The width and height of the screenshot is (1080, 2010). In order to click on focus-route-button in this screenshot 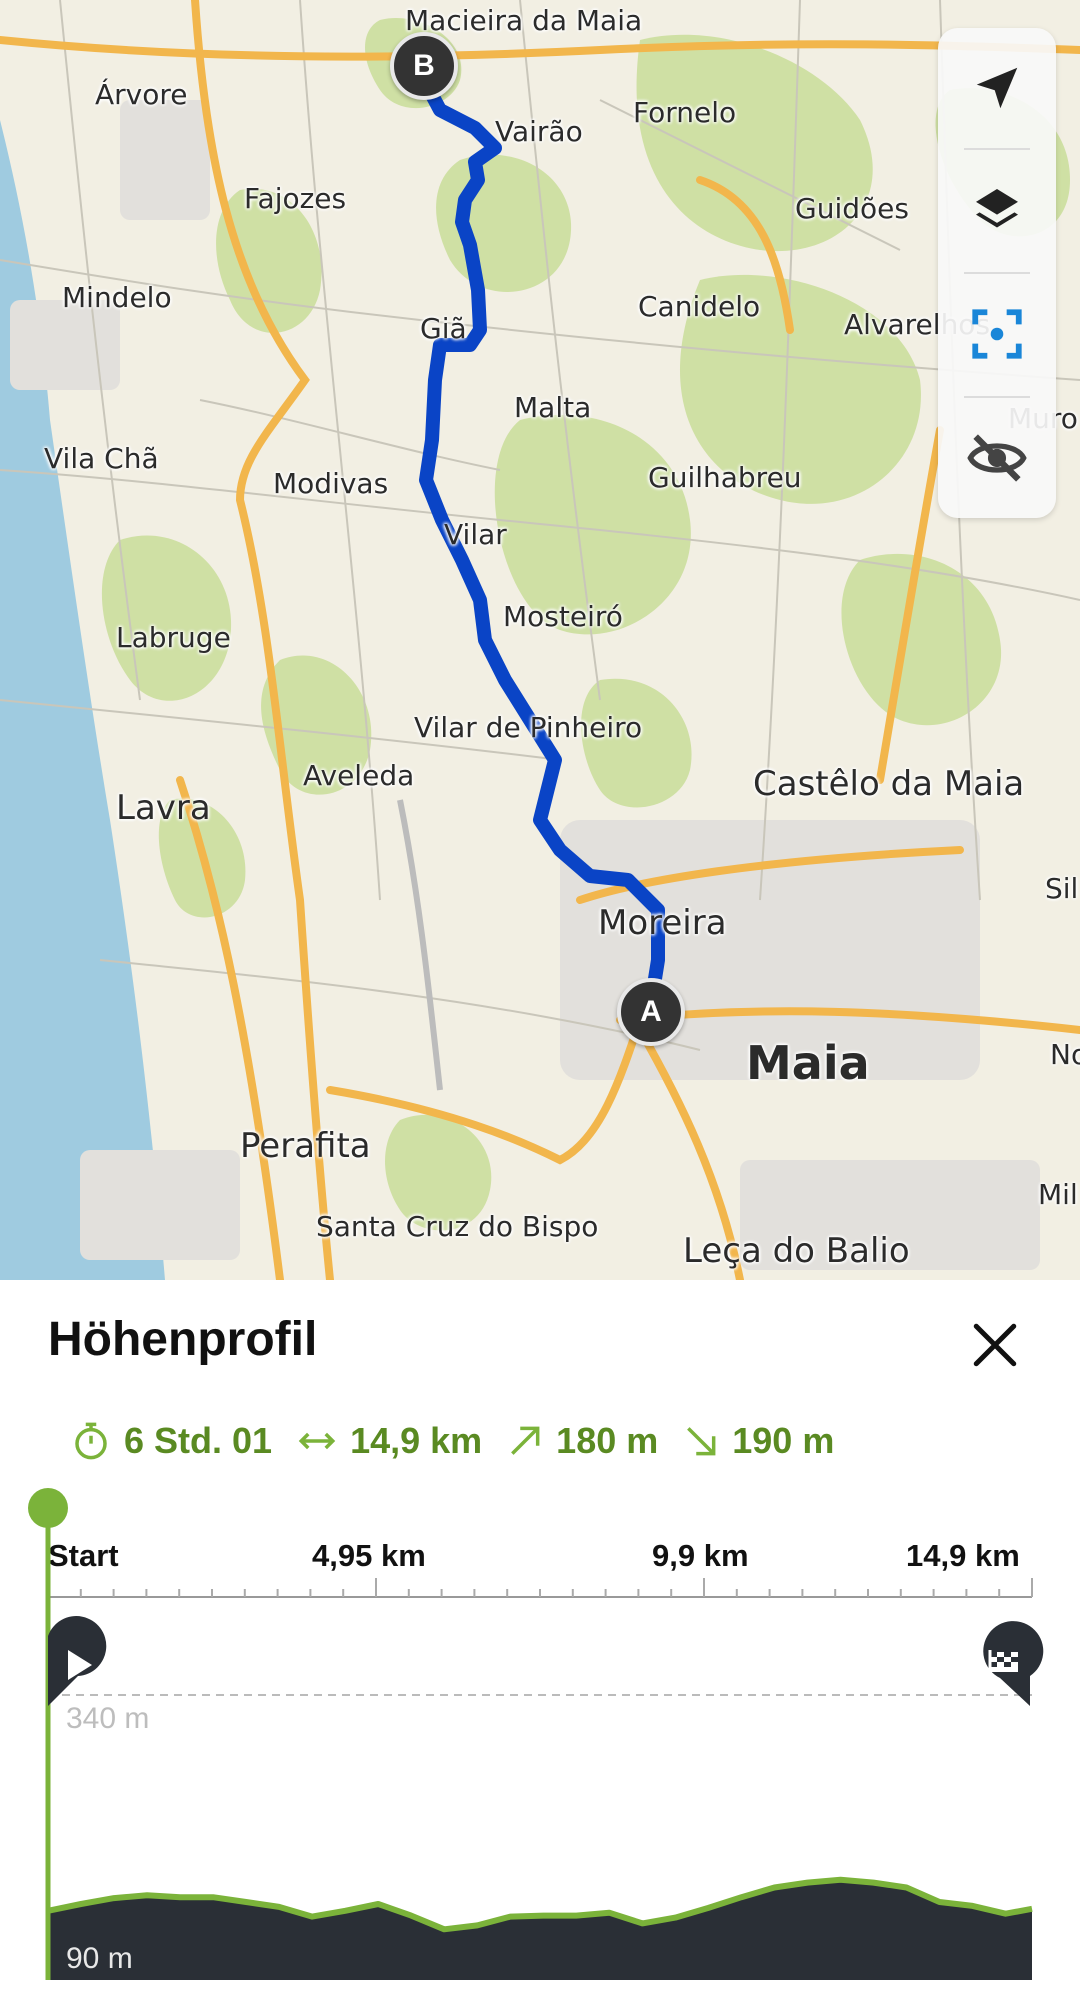, I will do `click(997, 334)`.